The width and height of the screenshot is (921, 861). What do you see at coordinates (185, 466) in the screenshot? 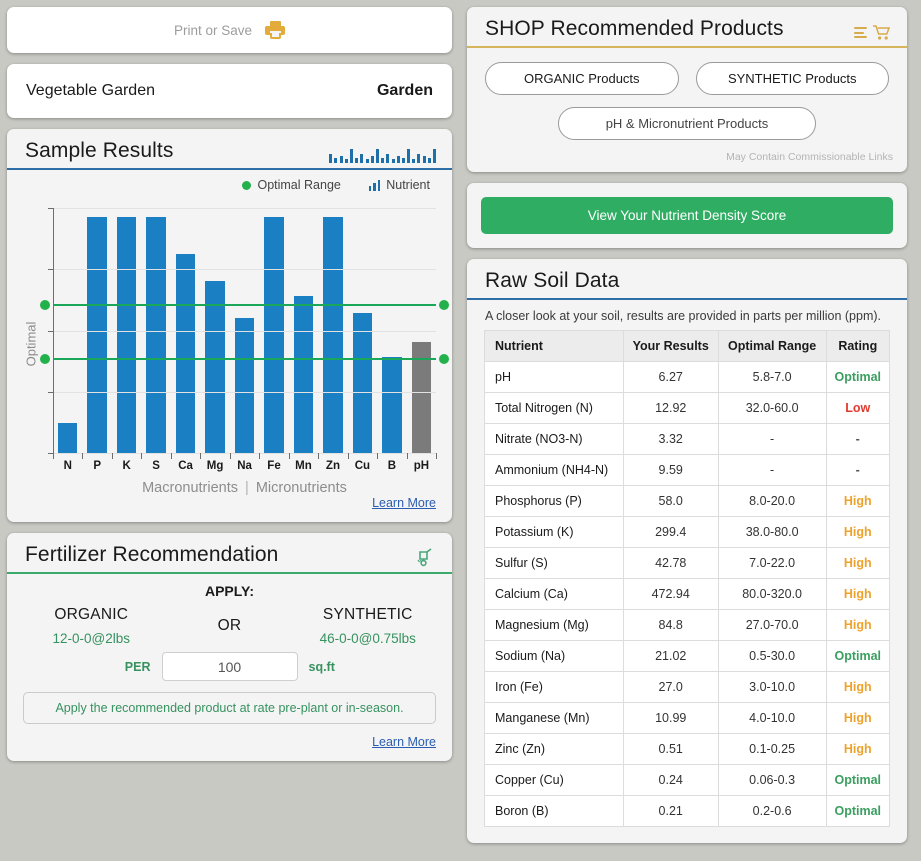
I see `chart-x-label: Ca` at bounding box center [185, 466].